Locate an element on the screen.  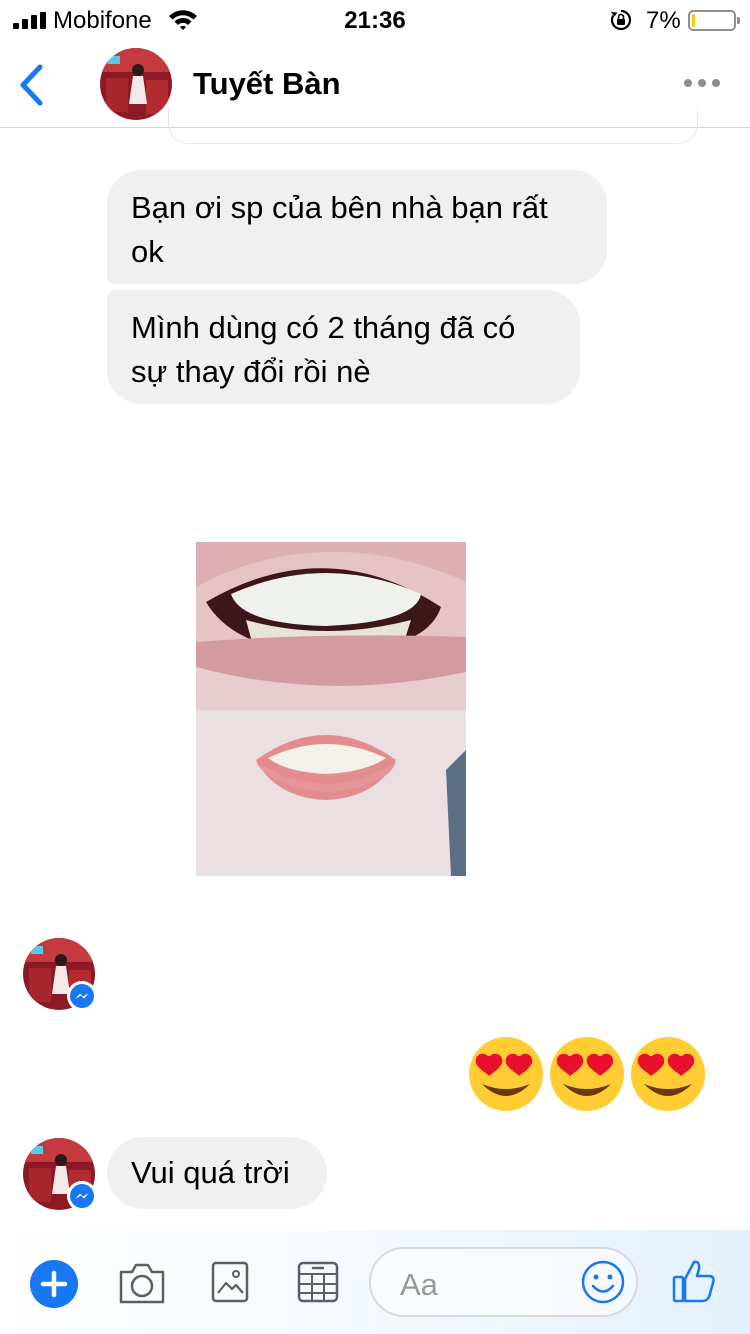
rotation-lock-icon is located at coordinates (621, 20).